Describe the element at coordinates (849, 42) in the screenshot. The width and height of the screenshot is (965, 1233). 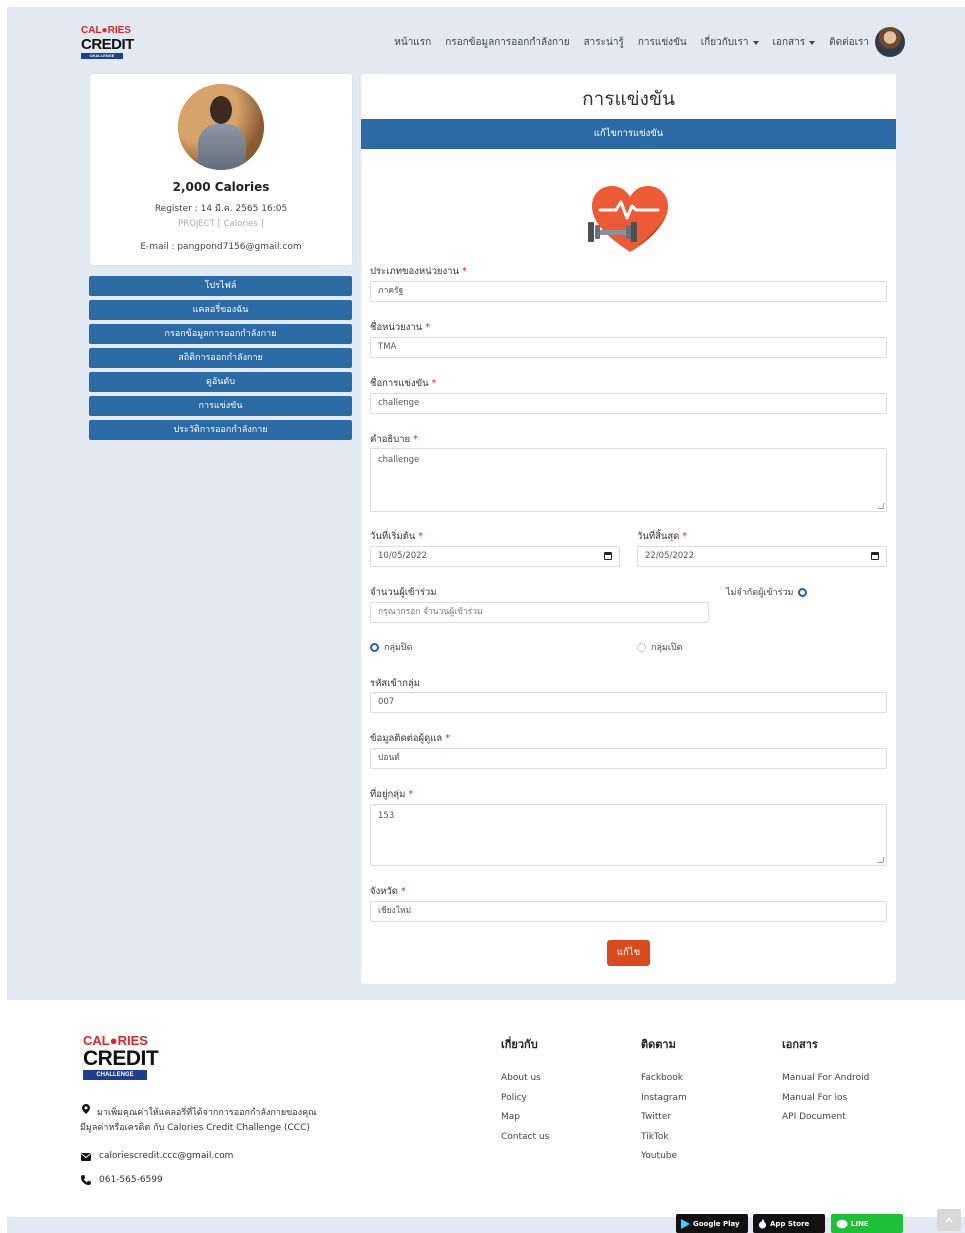
I see `nav-contact: ติดต่อเรา` at that location.